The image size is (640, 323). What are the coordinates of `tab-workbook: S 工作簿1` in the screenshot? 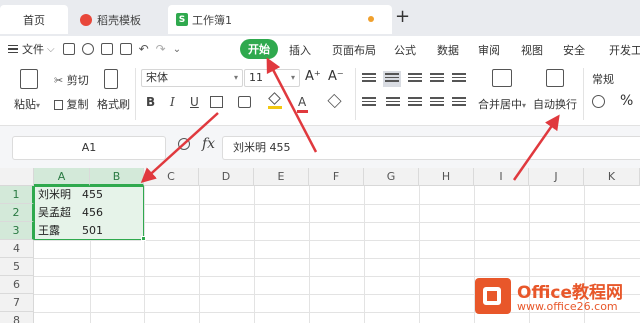 It's located at (280, 19).